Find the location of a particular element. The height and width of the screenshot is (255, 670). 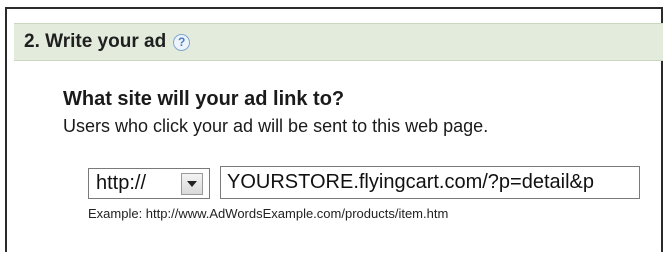

help-icon: ? is located at coordinates (182, 42).